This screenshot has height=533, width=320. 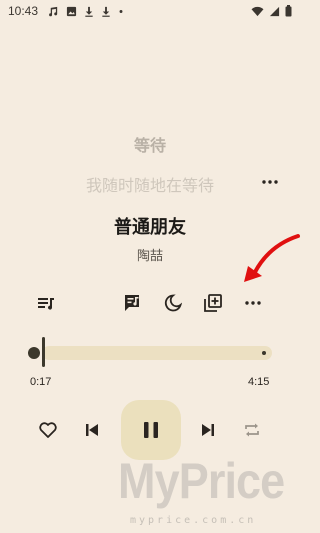 I want to click on signal-icon, so click(x=274, y=11).